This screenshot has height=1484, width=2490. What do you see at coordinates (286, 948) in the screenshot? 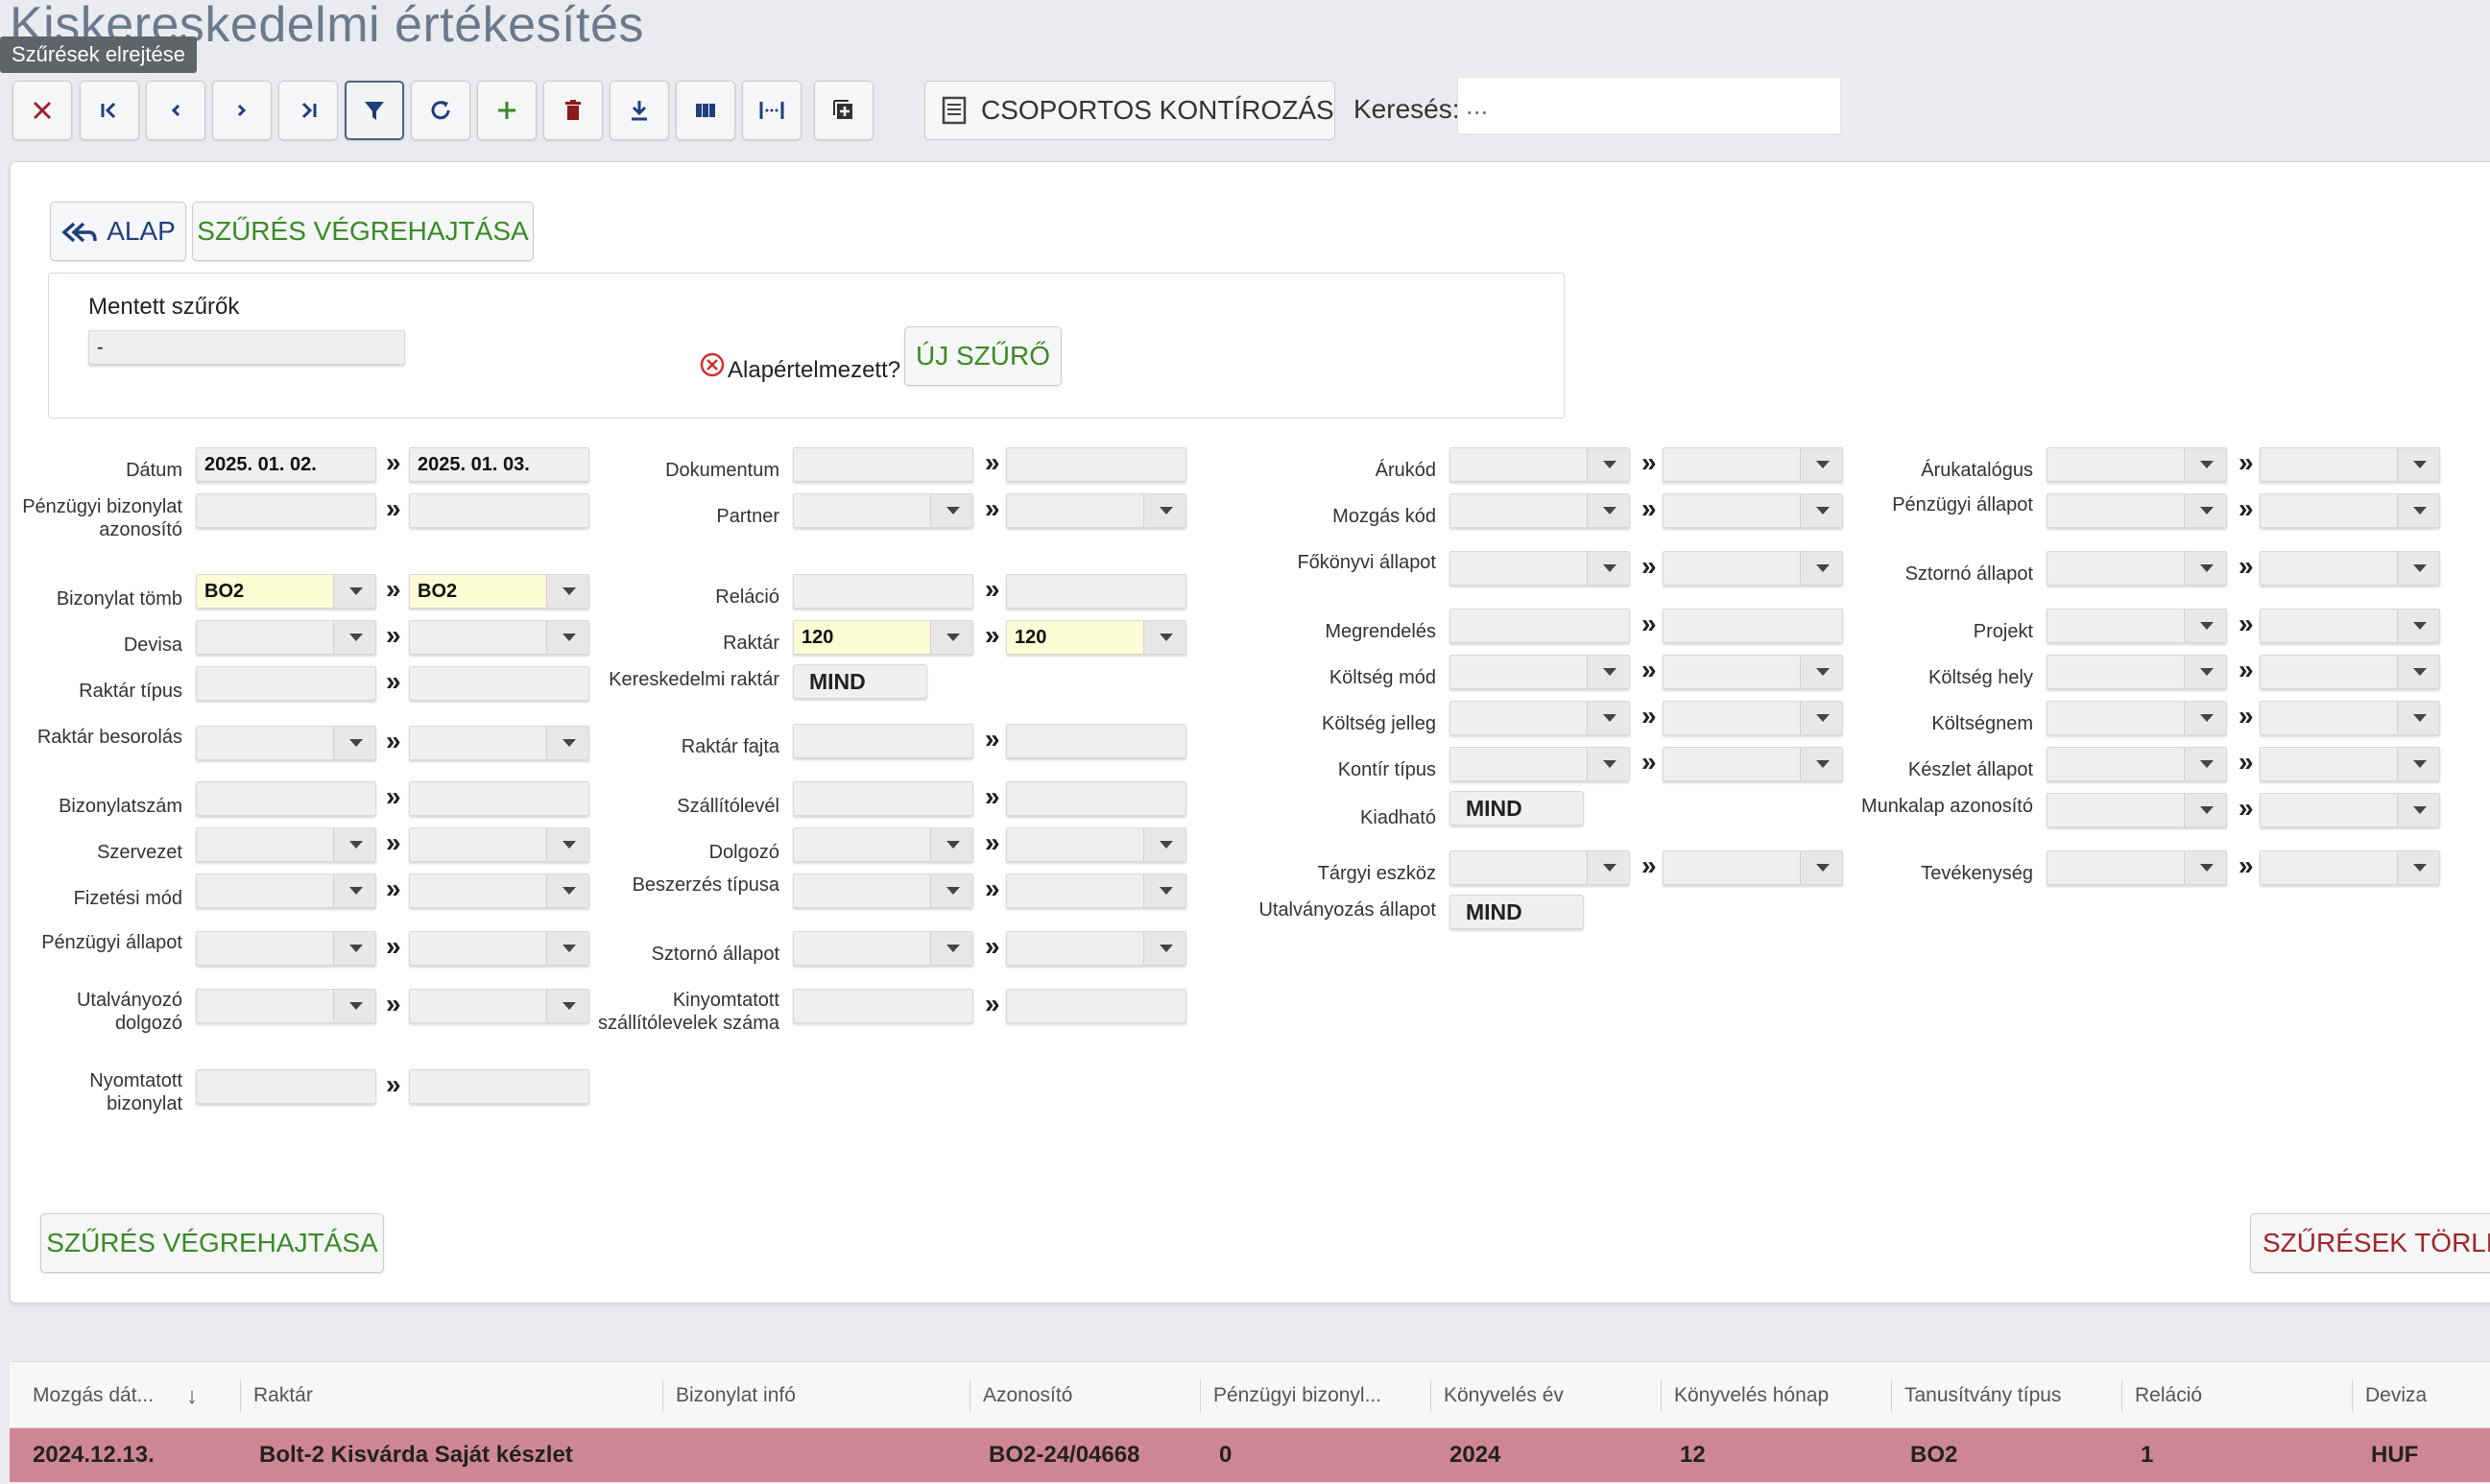
I see `penzugyi-allapot-from` at bounding box center [286, 948].